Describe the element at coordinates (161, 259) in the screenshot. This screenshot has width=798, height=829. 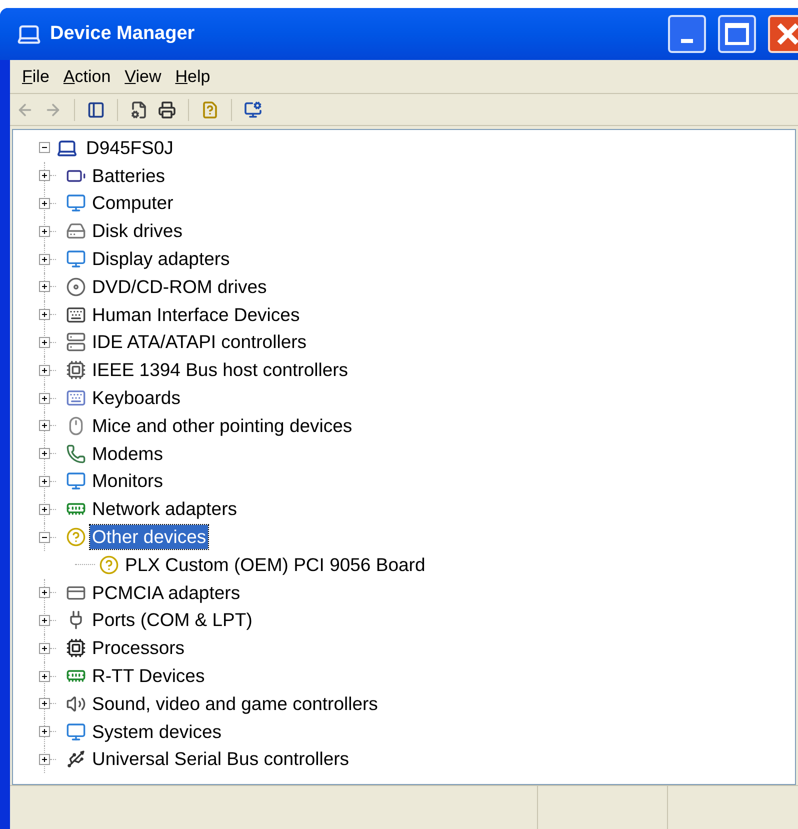
I see `tree-item: Display adapters` at that location.